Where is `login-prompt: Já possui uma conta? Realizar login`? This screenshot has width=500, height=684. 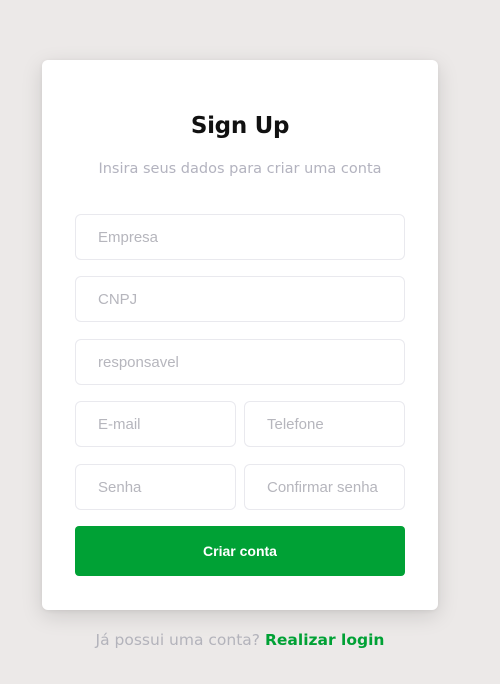 login-prompt: Já possui uma conta? Realizar login is located at coordinates (240, 640).